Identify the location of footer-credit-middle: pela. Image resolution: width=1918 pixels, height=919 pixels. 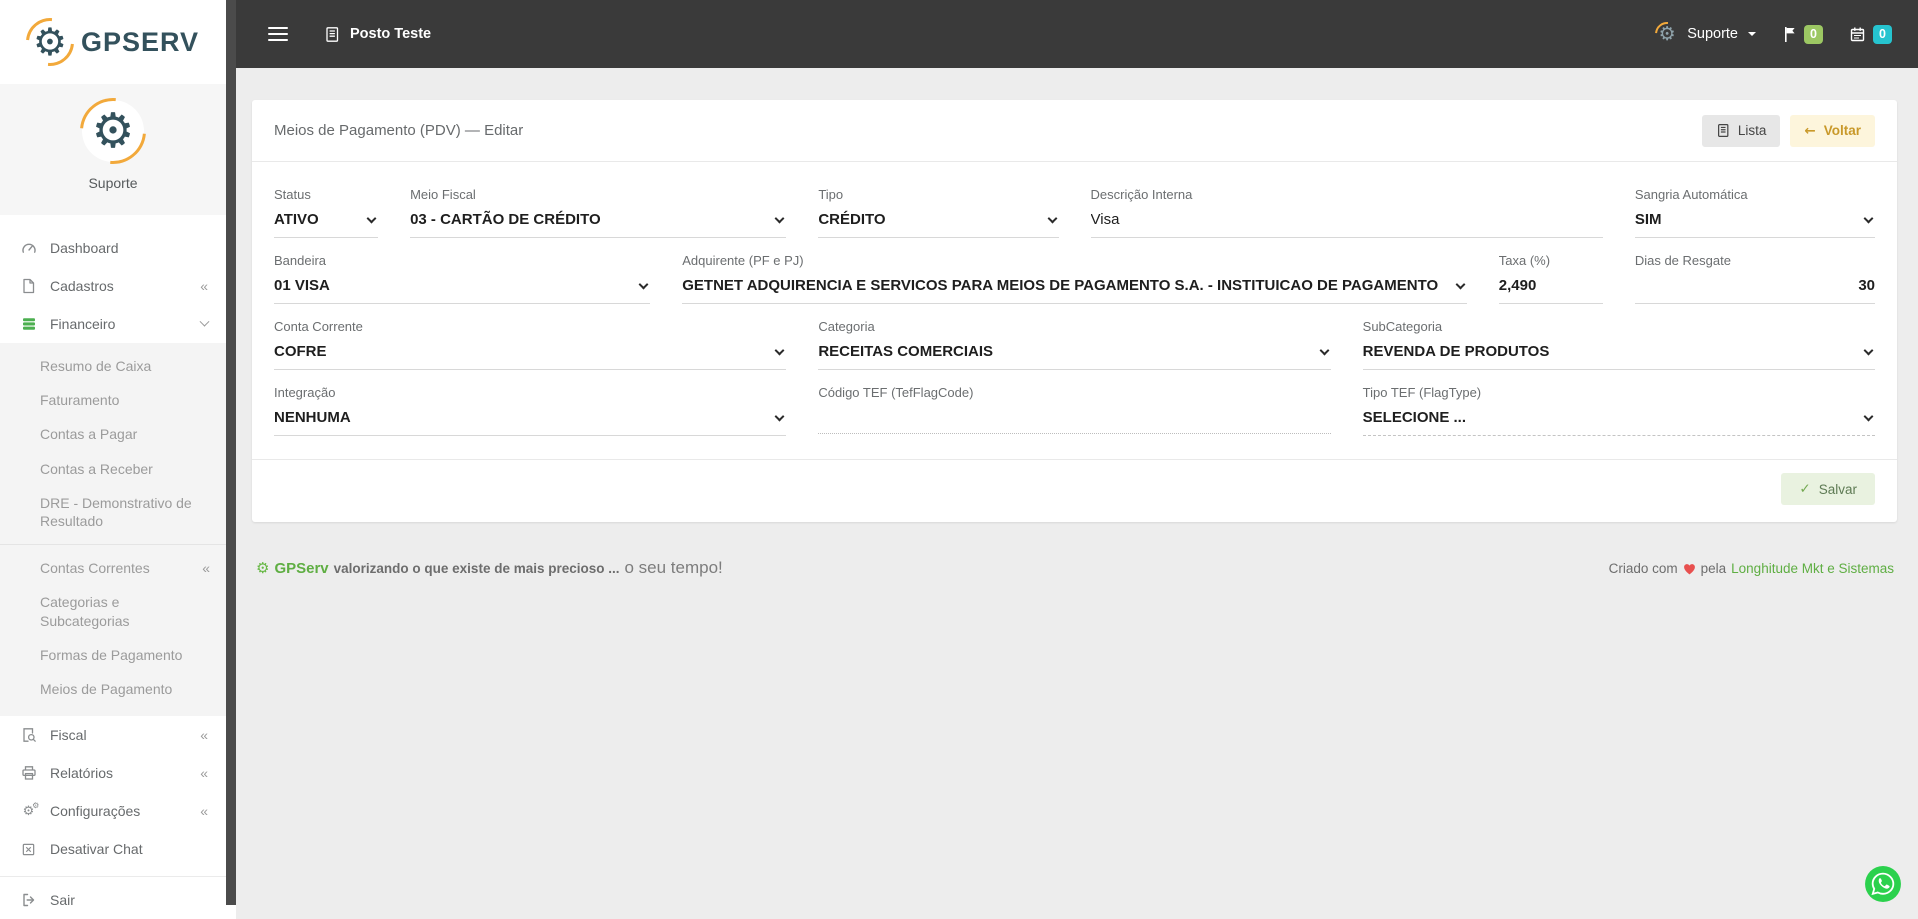
(1713, 568).